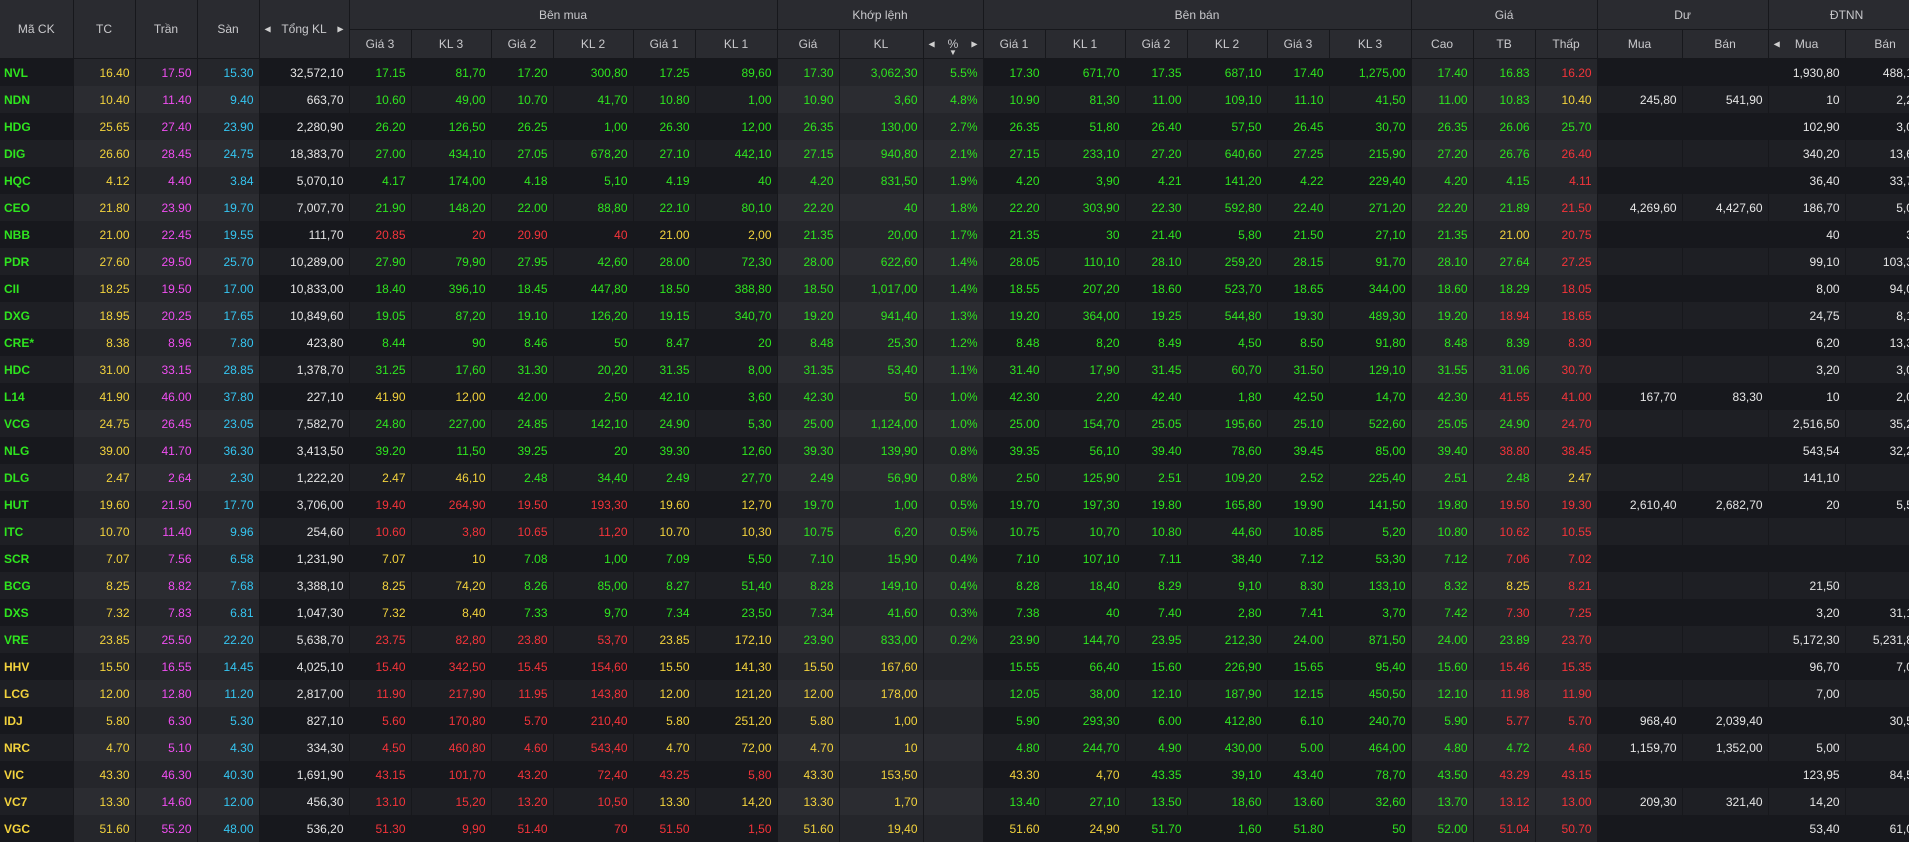  Describe the element at coordinates (228, 29) in the screenshot. I see `header-floor-price: Sàn` at that location.